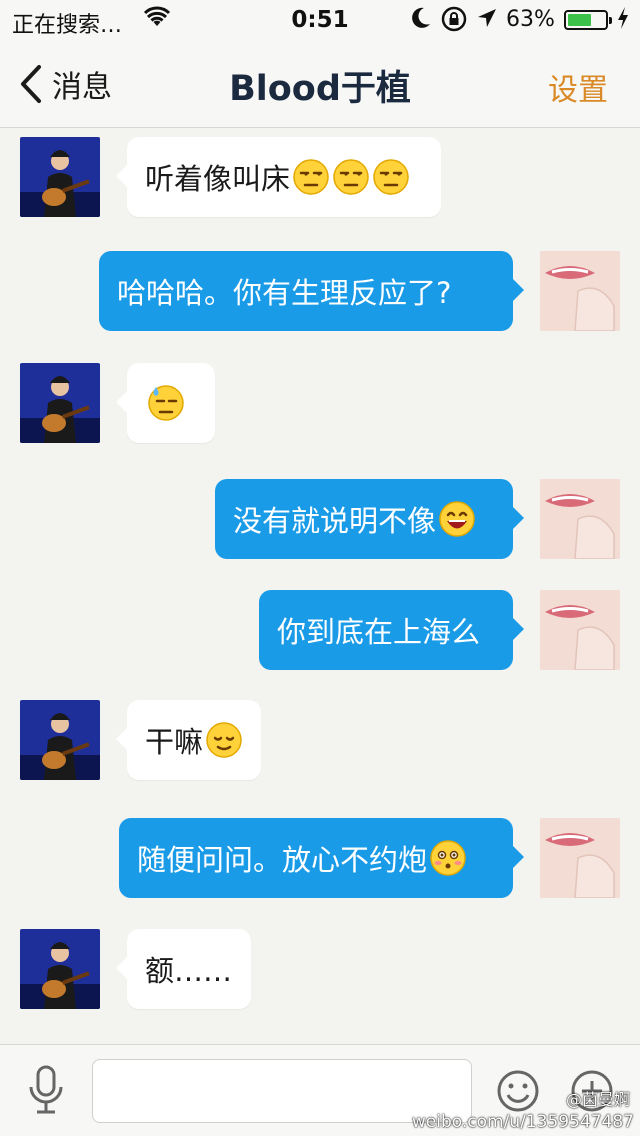 Image resolution: width=640 pixels, height=1136 pixels. What do you see at coordinates (421, 21) in the screenshot?
I see `do-not-disturb-icon` at bounding box center [421, 21].